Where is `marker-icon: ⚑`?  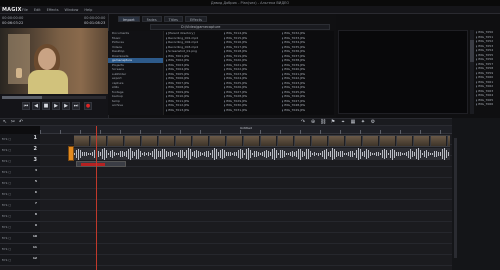 marker-icon: ⚑ is located at coordinates (333, 122).